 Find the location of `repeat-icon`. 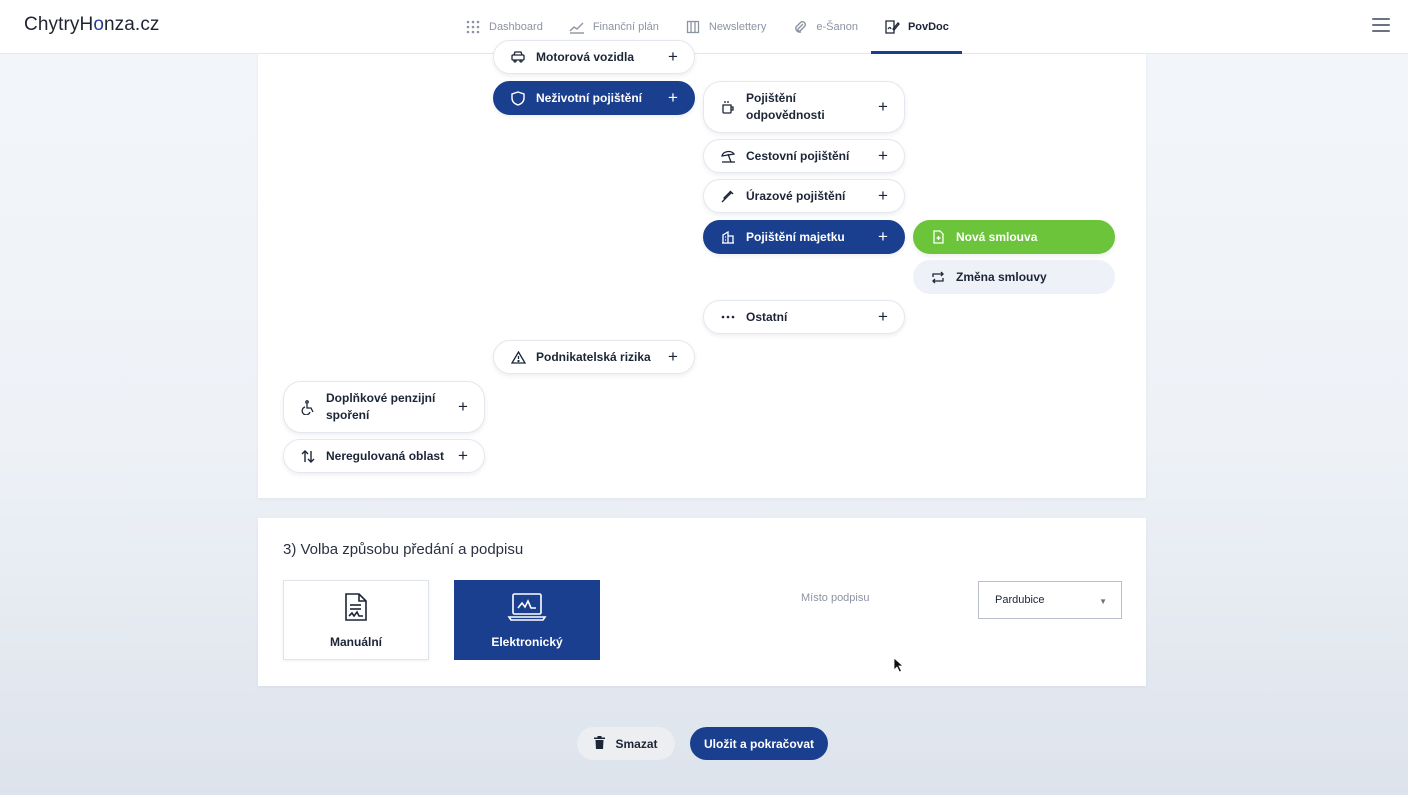

repeat-icon is located at coordinates (938, 277).